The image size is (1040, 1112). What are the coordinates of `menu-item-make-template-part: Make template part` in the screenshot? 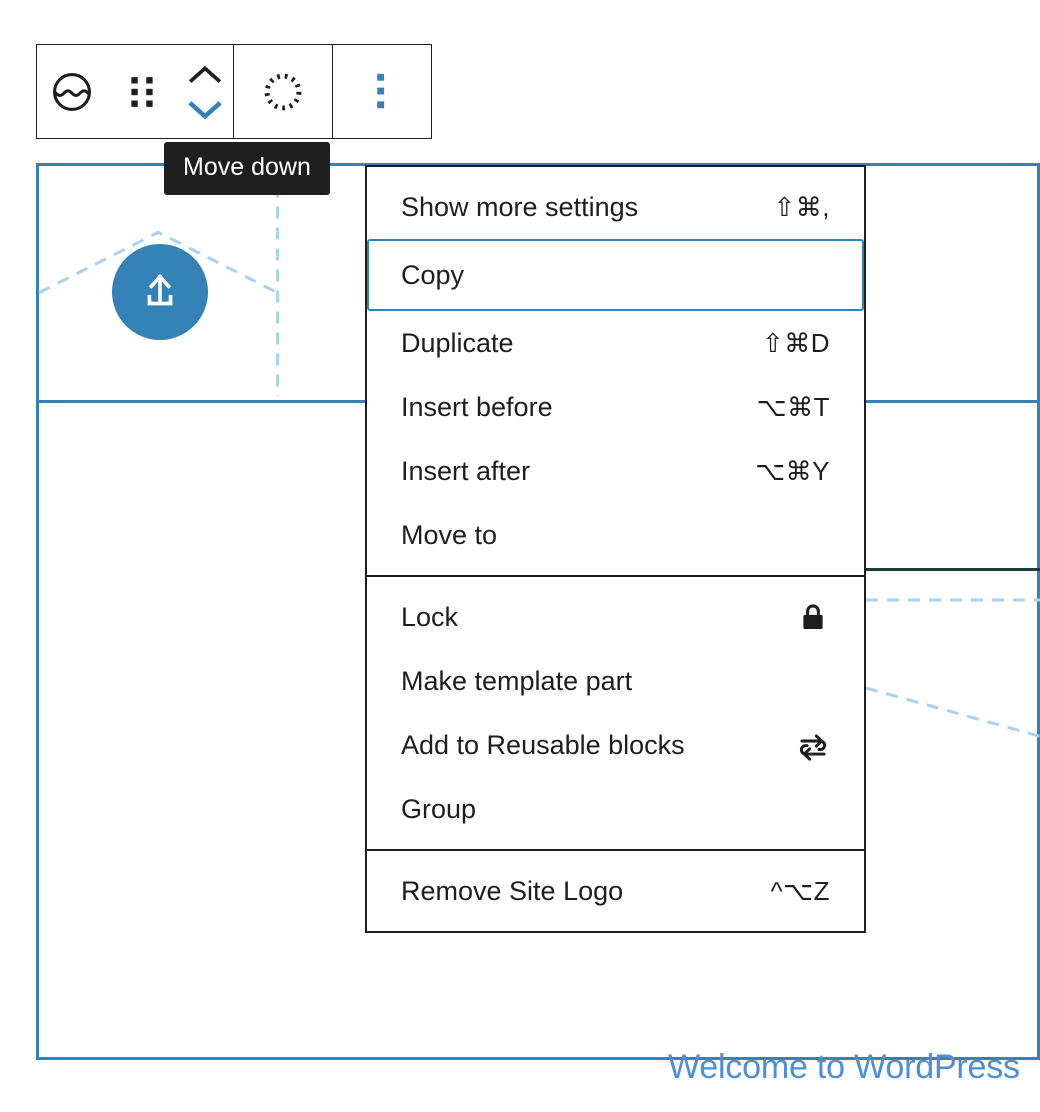 It's located at (615, 681).